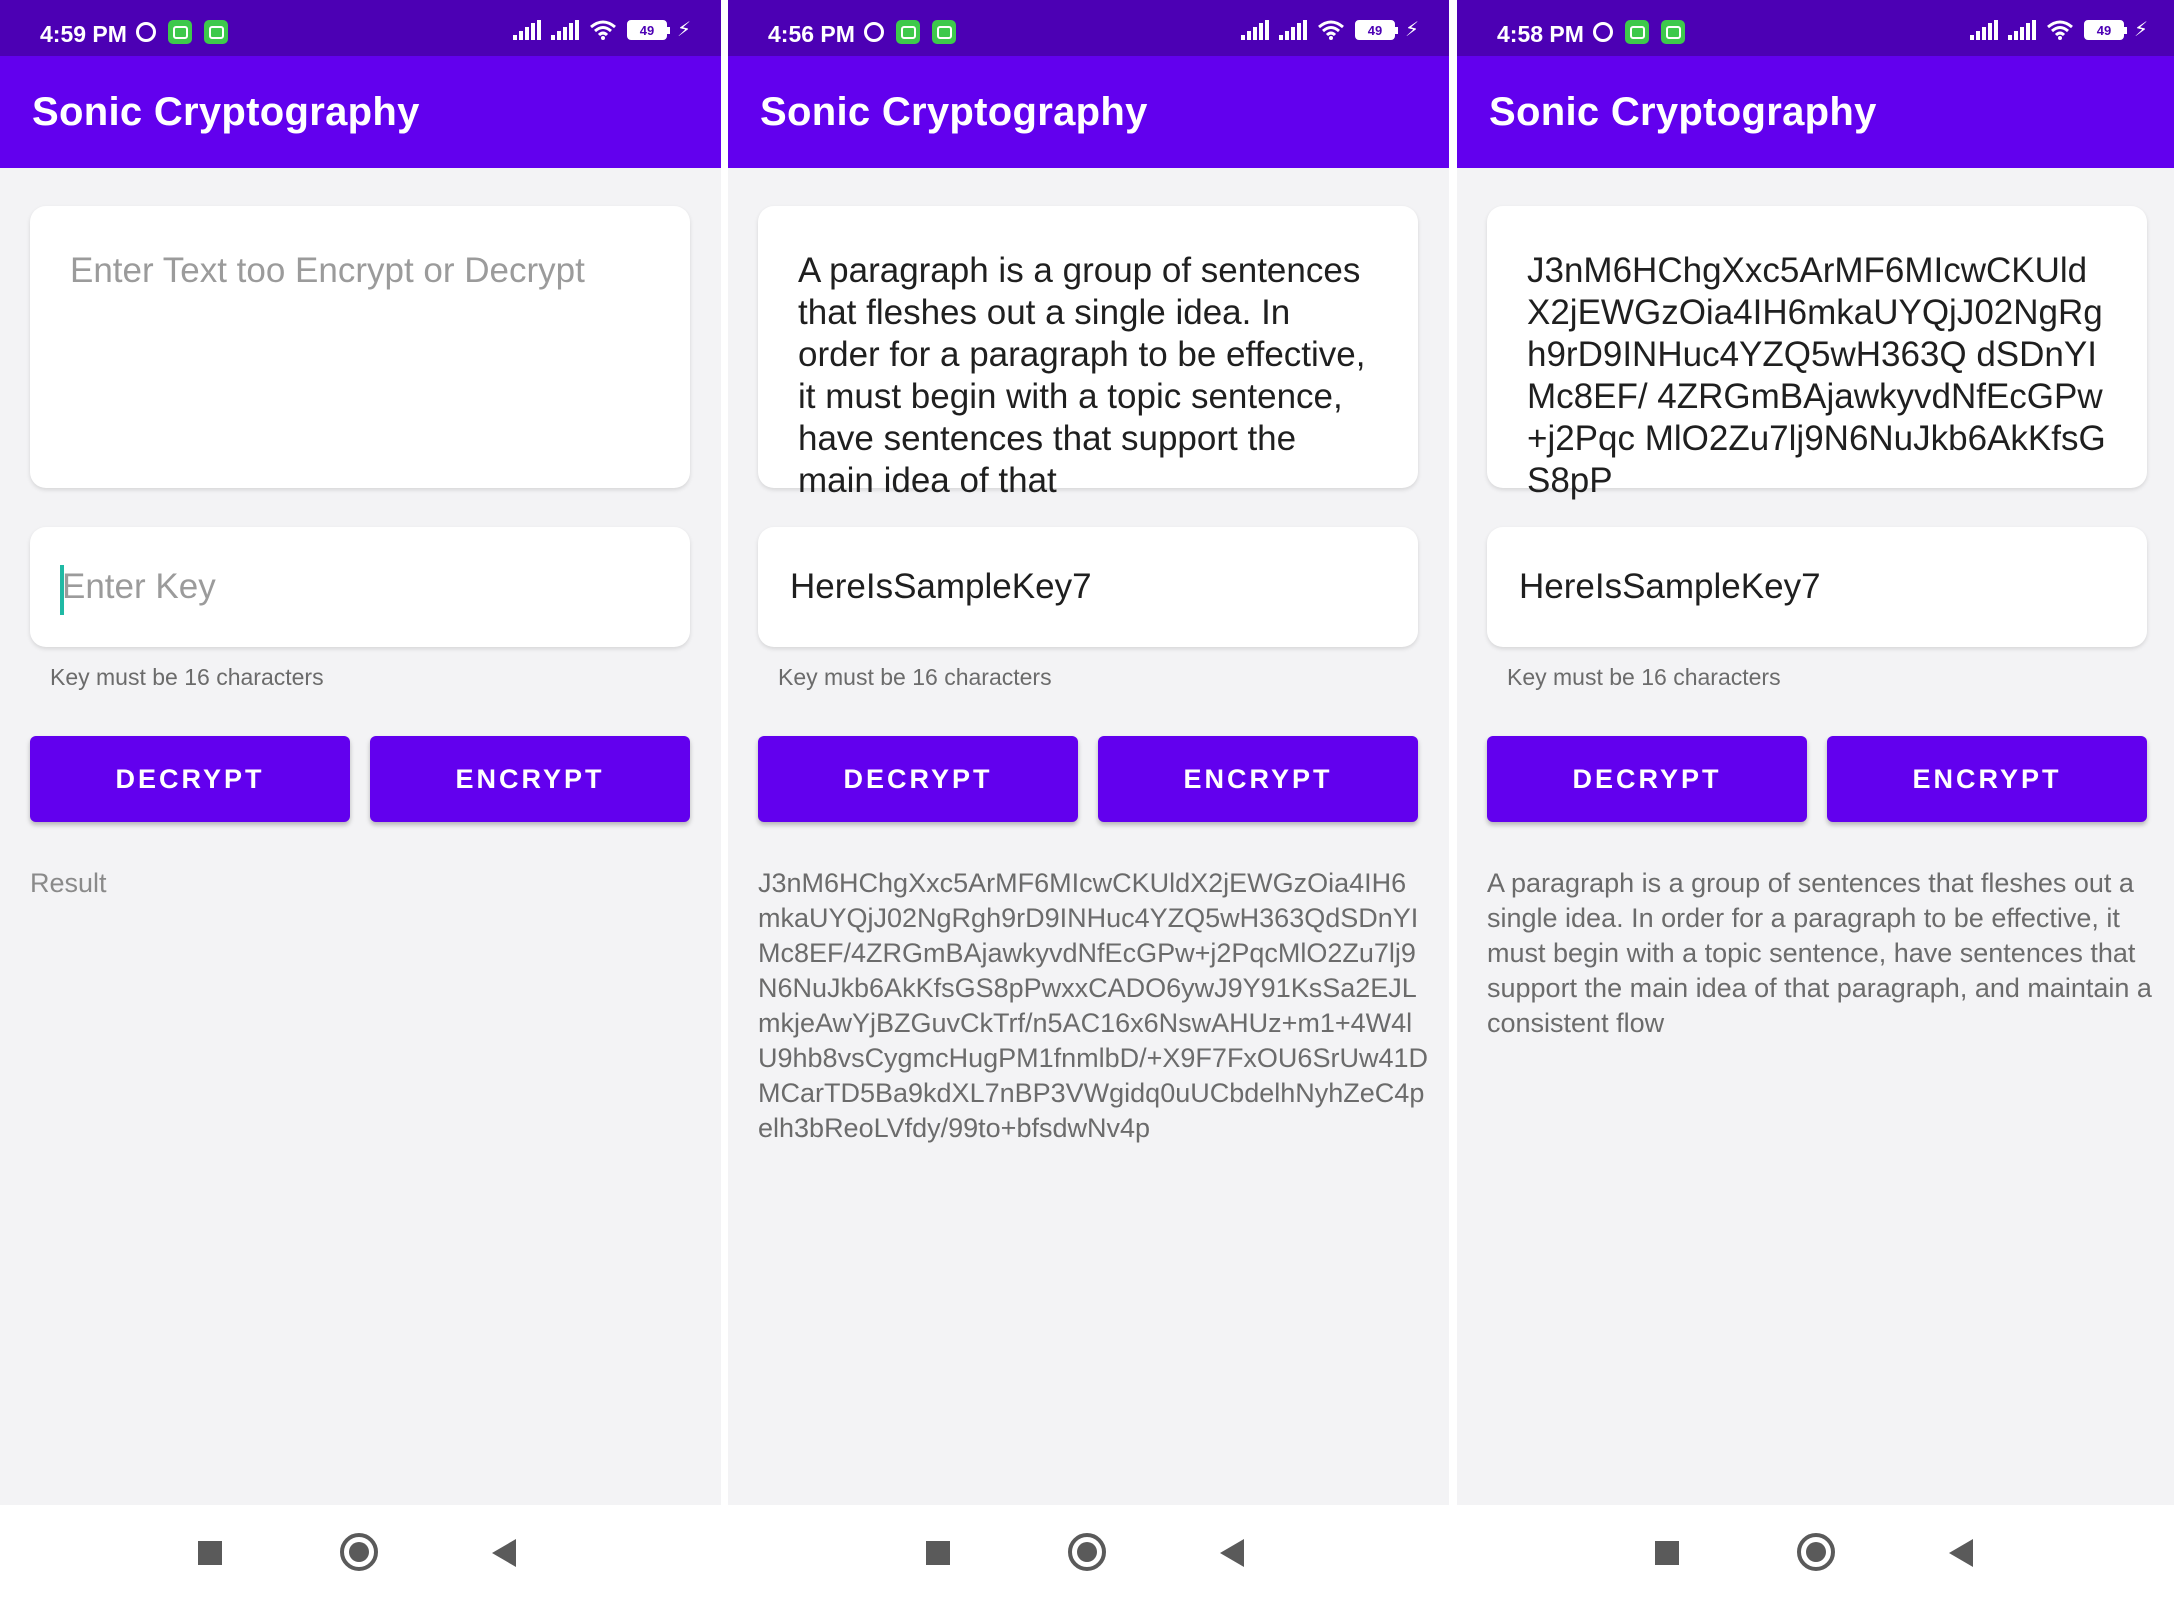 The image size is (2174, 1600). Describe the element at coordinates (327, 270) in the screenshot. I see `text-input-placeholder: Enter Text too Encrypt or Decrypt` at that location.